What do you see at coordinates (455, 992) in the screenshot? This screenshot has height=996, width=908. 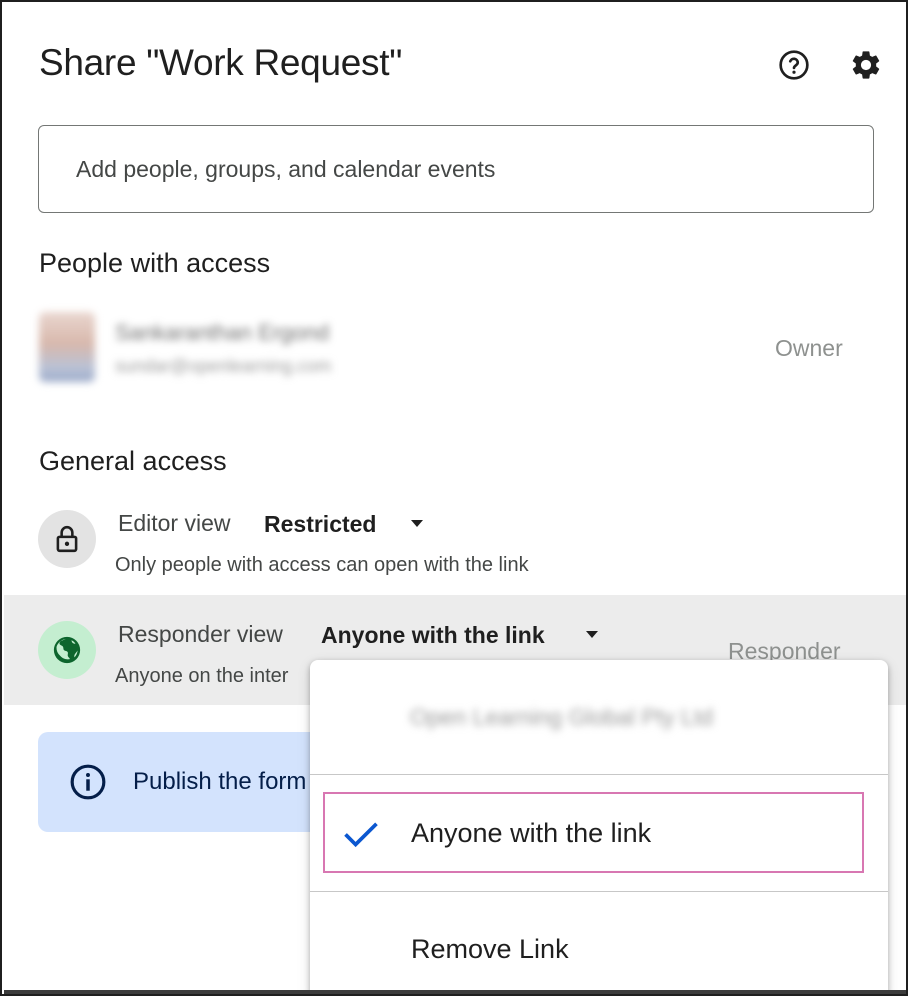 I see `bottom-edge` at bounding box center [455, 992].